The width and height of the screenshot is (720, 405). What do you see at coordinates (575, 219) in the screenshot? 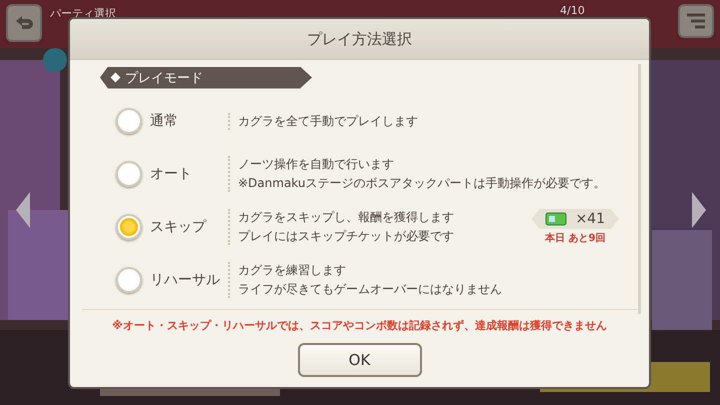
I see `ticket-counter: ×41` at bounding box center [575, 219].